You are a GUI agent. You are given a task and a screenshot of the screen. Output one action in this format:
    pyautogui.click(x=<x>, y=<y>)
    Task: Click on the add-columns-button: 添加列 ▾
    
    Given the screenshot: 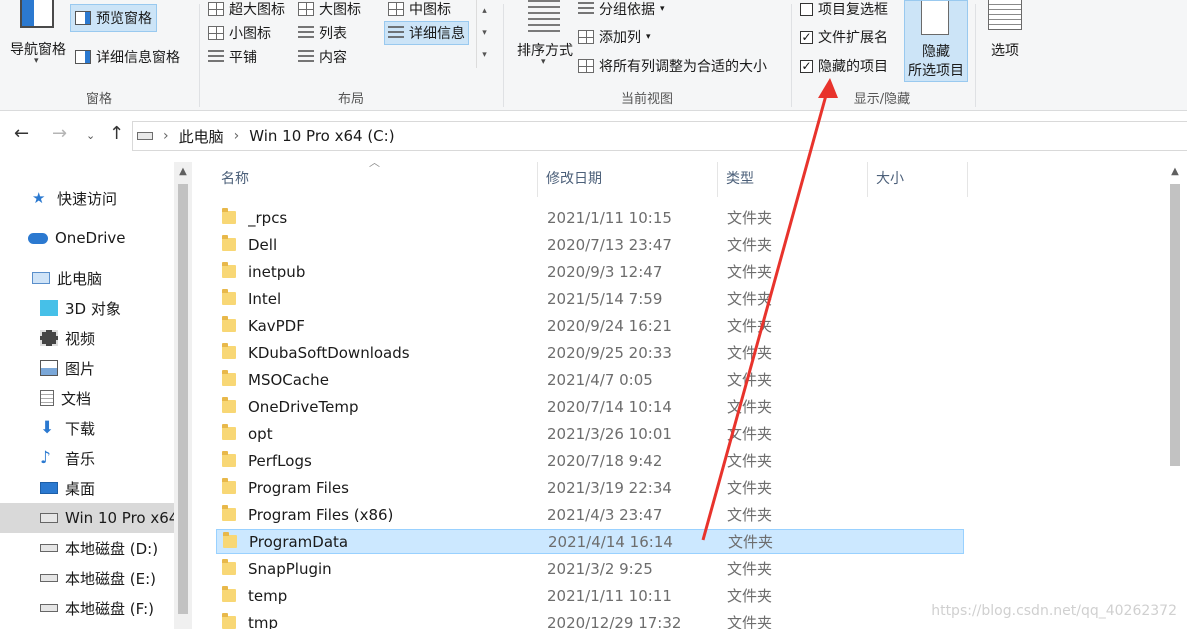 What is the action you would take?
    pyautogui.click(x=614, y=37)
    